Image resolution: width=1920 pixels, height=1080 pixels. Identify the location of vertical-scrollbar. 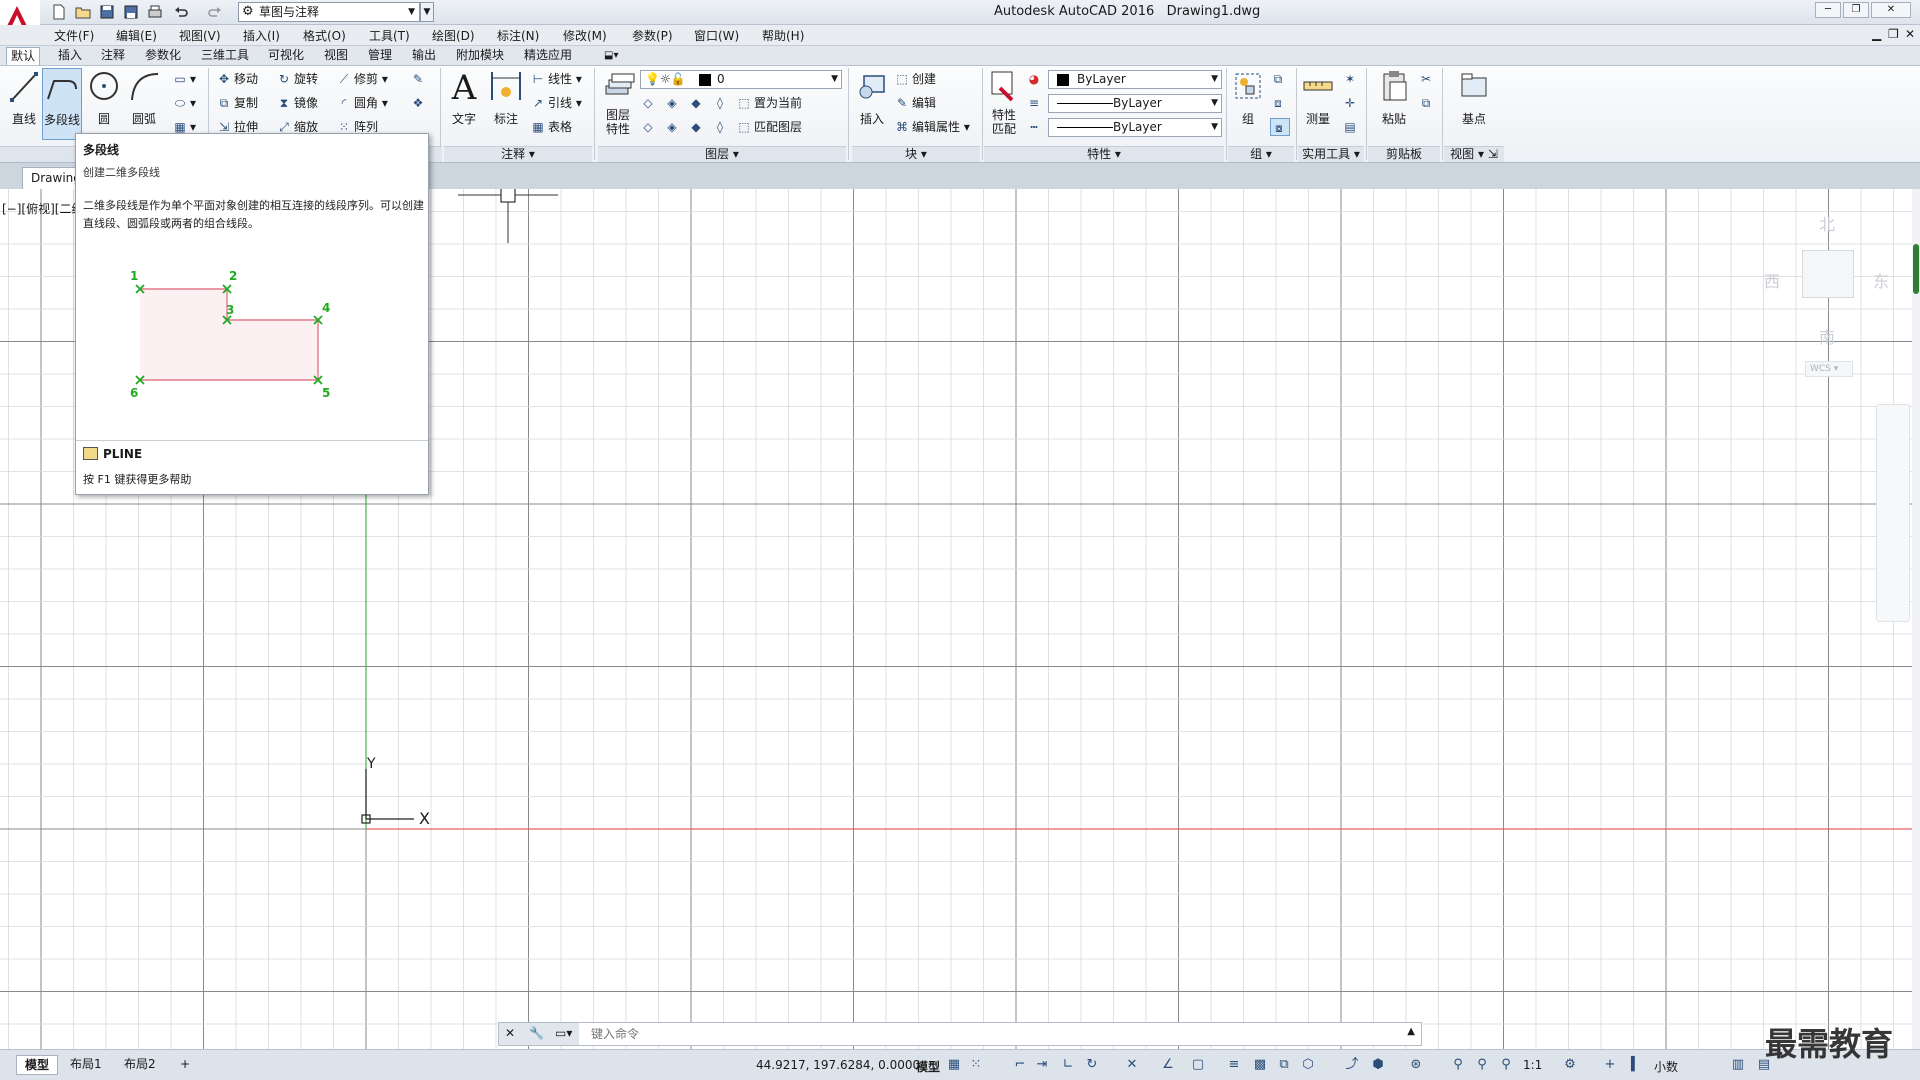
(1916, 619).